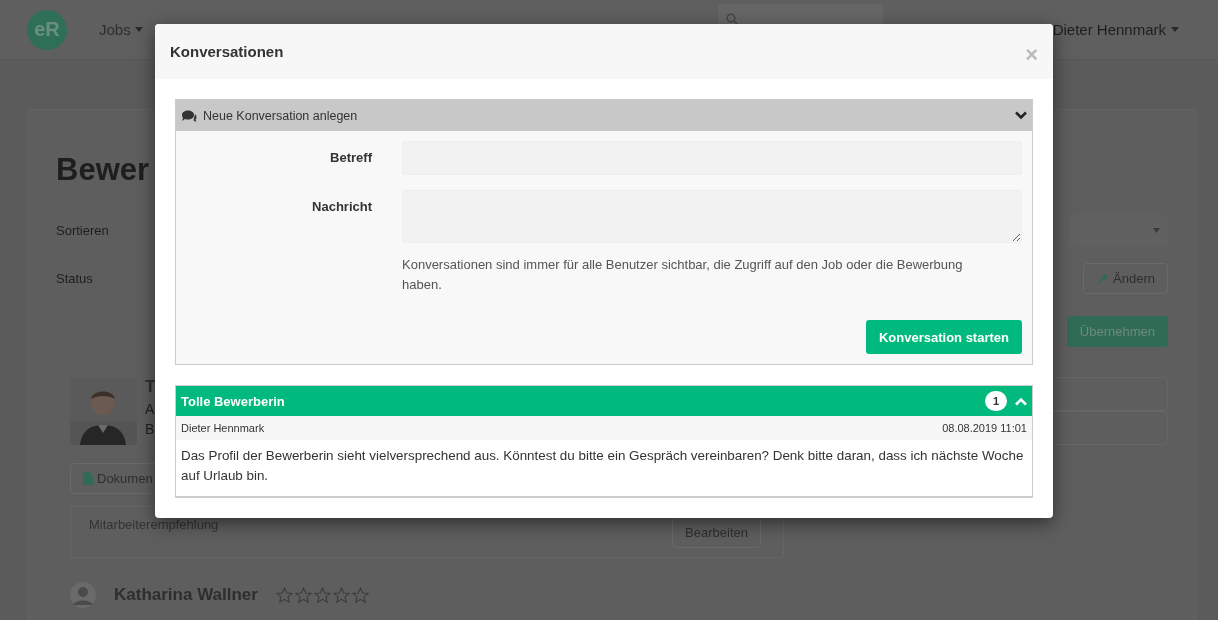 The width and height of the screenshot is (1218, 620). Describe the element at coordinates (1031, 54) in the screenshot. I see `close-button: ×` at that location.